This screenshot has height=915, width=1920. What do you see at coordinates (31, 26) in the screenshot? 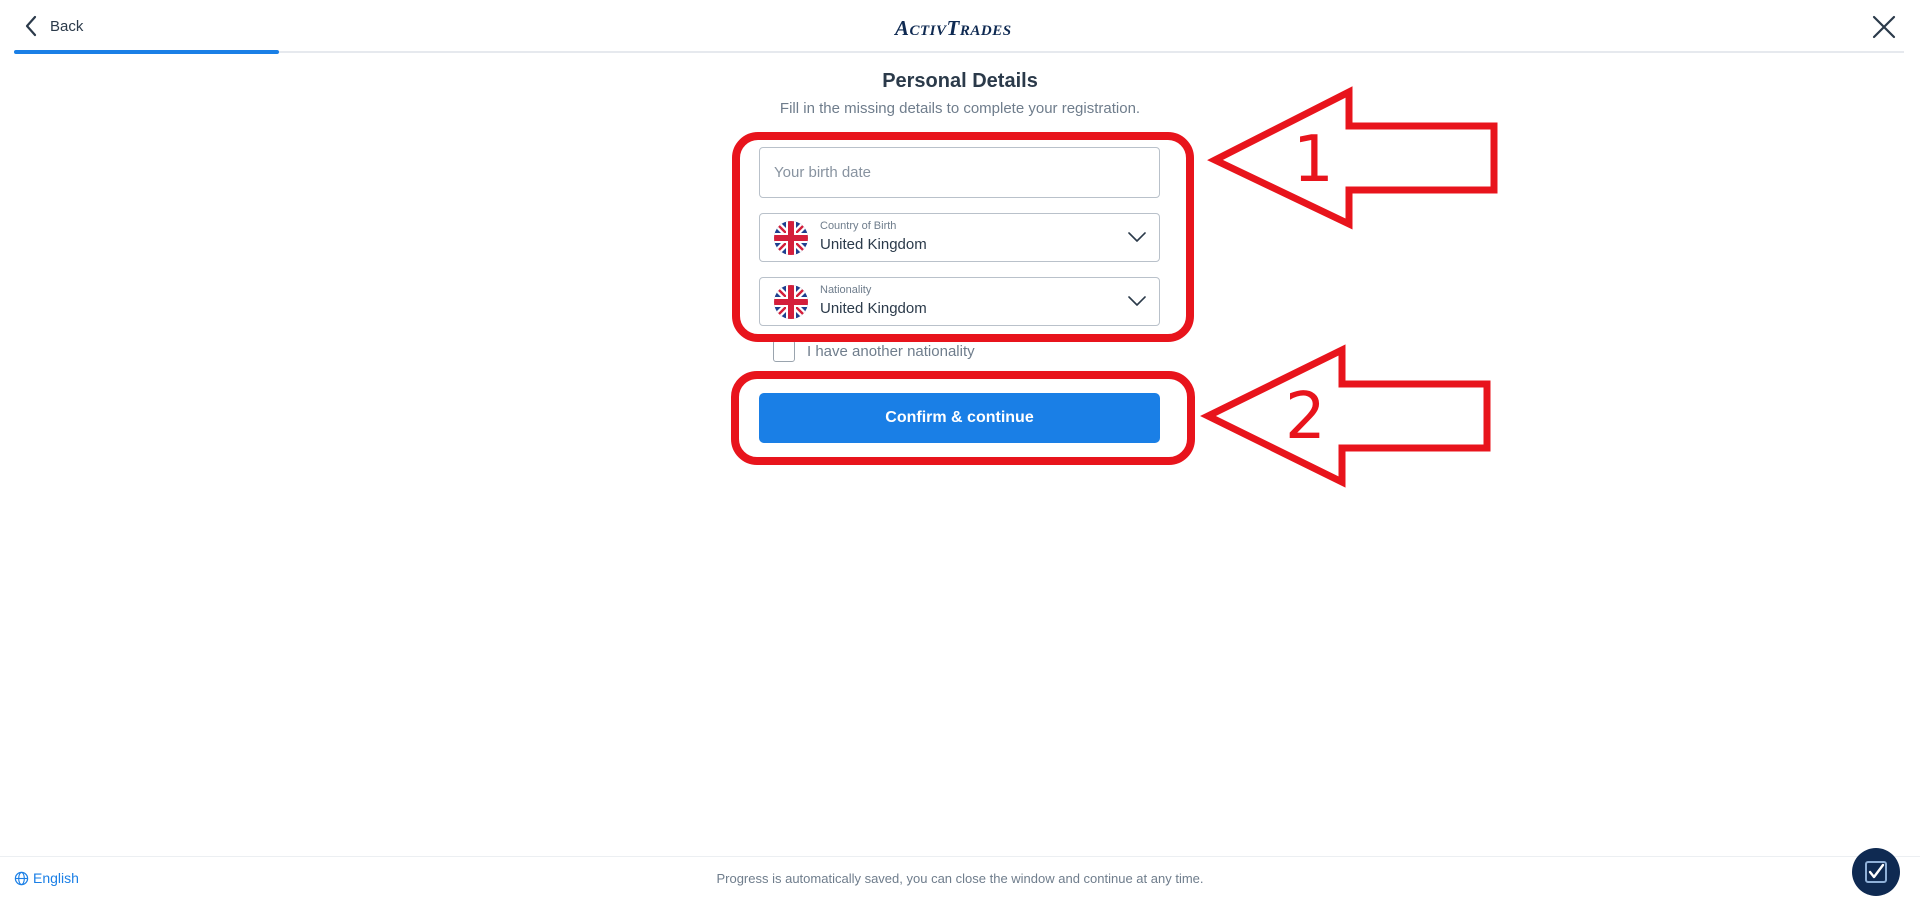
I see `chevron-left-icon` at bounding box center [31, 26].